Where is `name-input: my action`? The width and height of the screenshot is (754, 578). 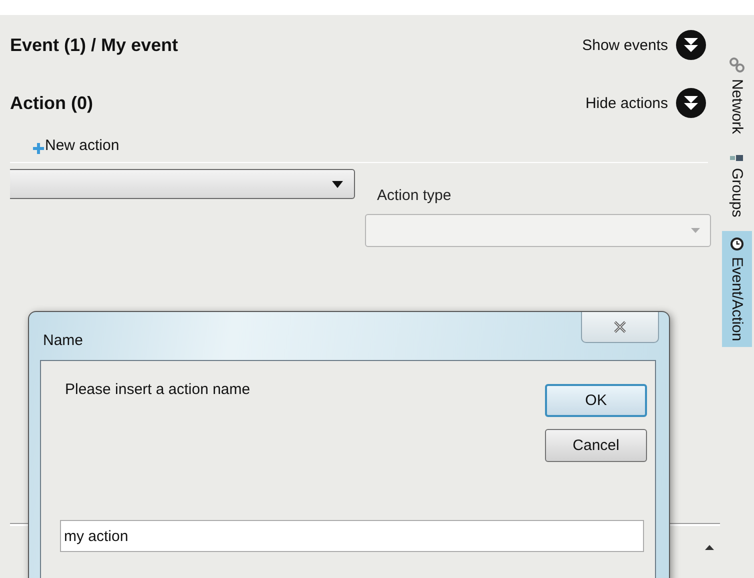
name-input: my action is located at coordinates (352, 536).